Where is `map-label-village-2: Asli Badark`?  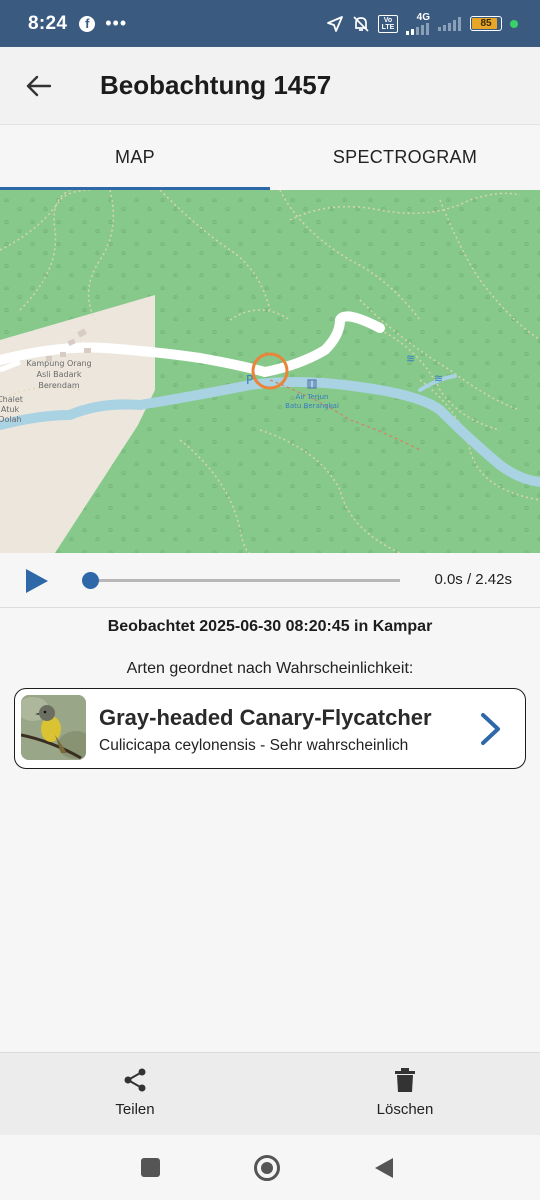 map-label-village-2: Asli Badark is located at coordinates (59, 374).